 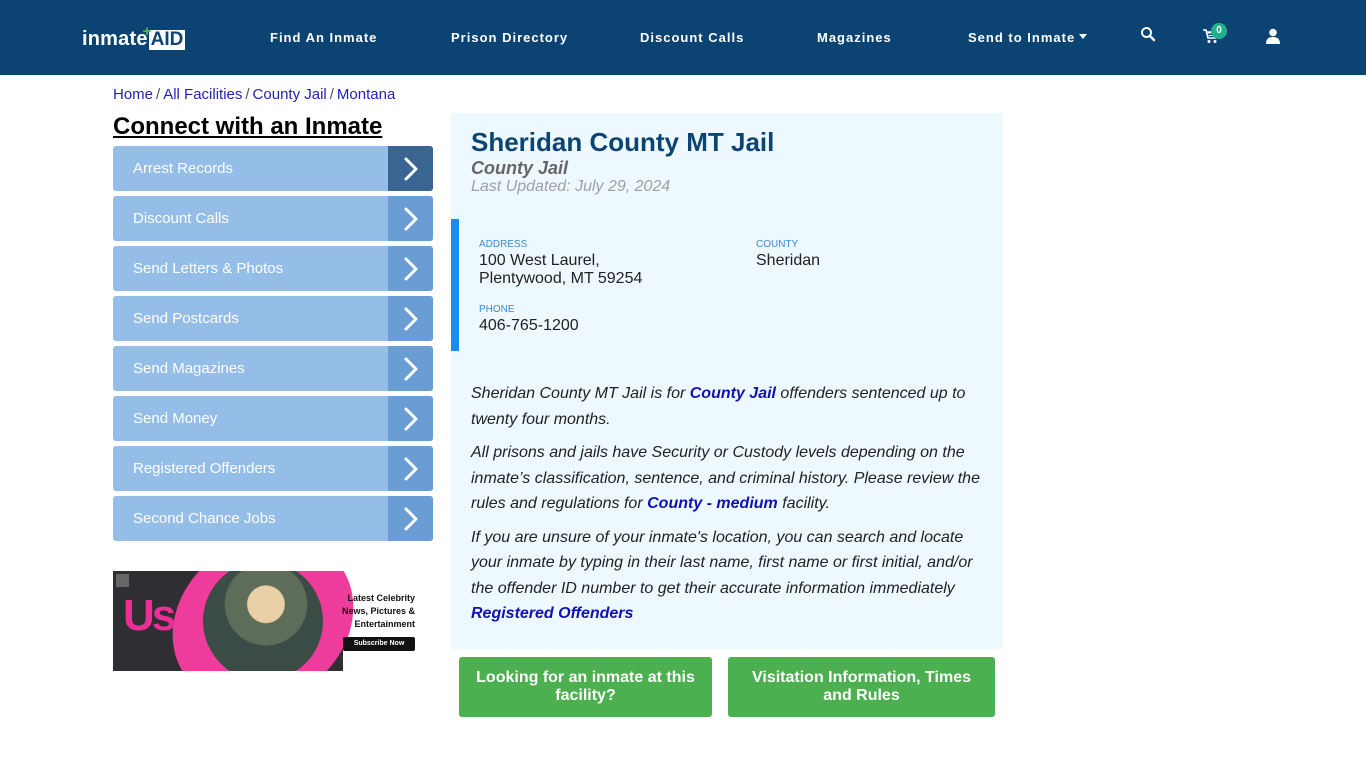 I want to click on sidebar-item-registered-offenders: Registered Offenders, so click(x=273, y=468).